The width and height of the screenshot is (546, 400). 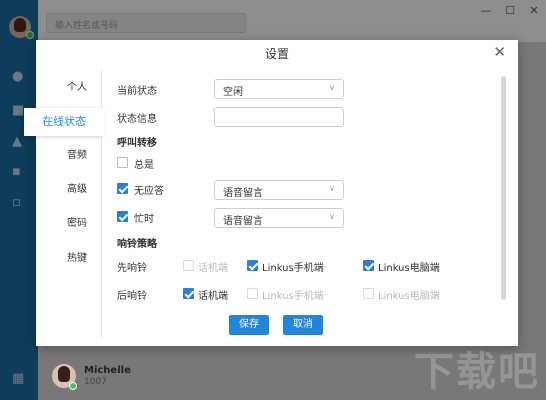 I want to click on nav-item-personal: 个人, so click(x=77, y=88).